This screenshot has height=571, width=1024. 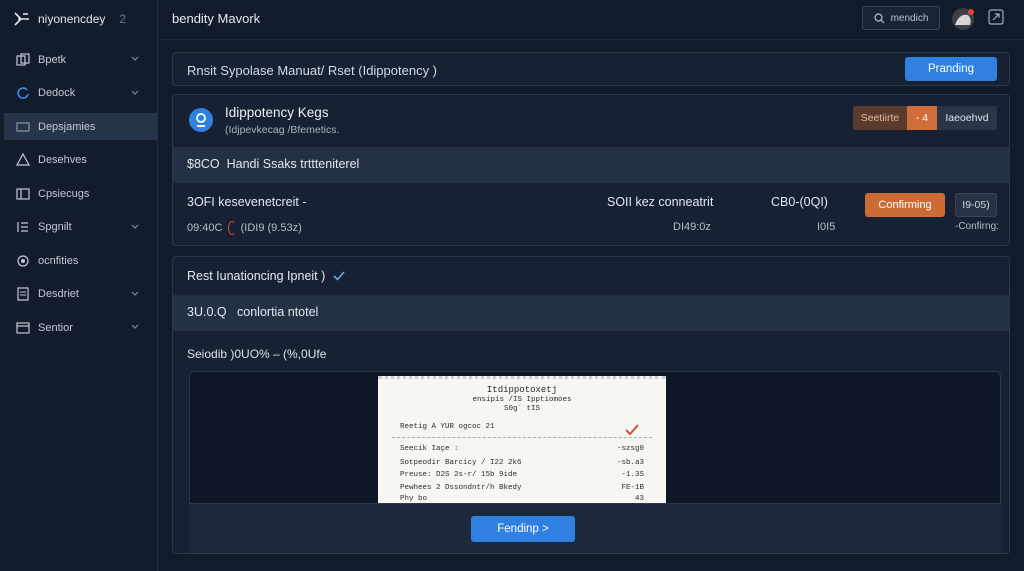 I want to click on receipt-row-value: -szsg0, so click(x=630, y=449).